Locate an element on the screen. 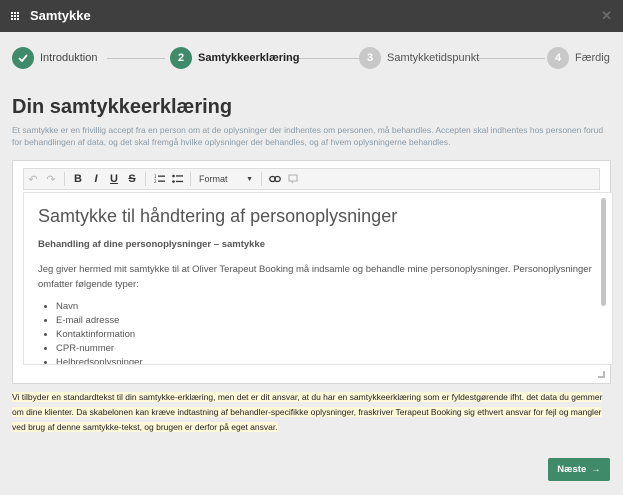 The height and width of the screenshot is (495, 623). chevron-down-icon: ▼ is located at coordinates (249, 179).